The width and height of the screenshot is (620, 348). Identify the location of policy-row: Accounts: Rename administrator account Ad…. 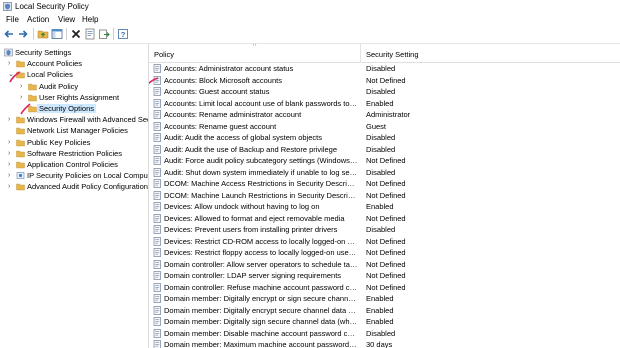
(384, 115).